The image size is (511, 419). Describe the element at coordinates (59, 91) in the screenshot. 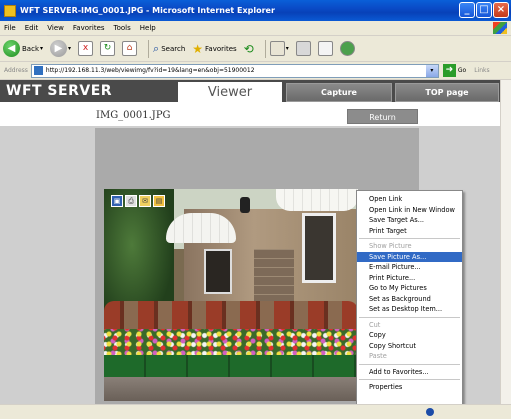

I see `wft-server-logo: WFT SERVER` at that location.